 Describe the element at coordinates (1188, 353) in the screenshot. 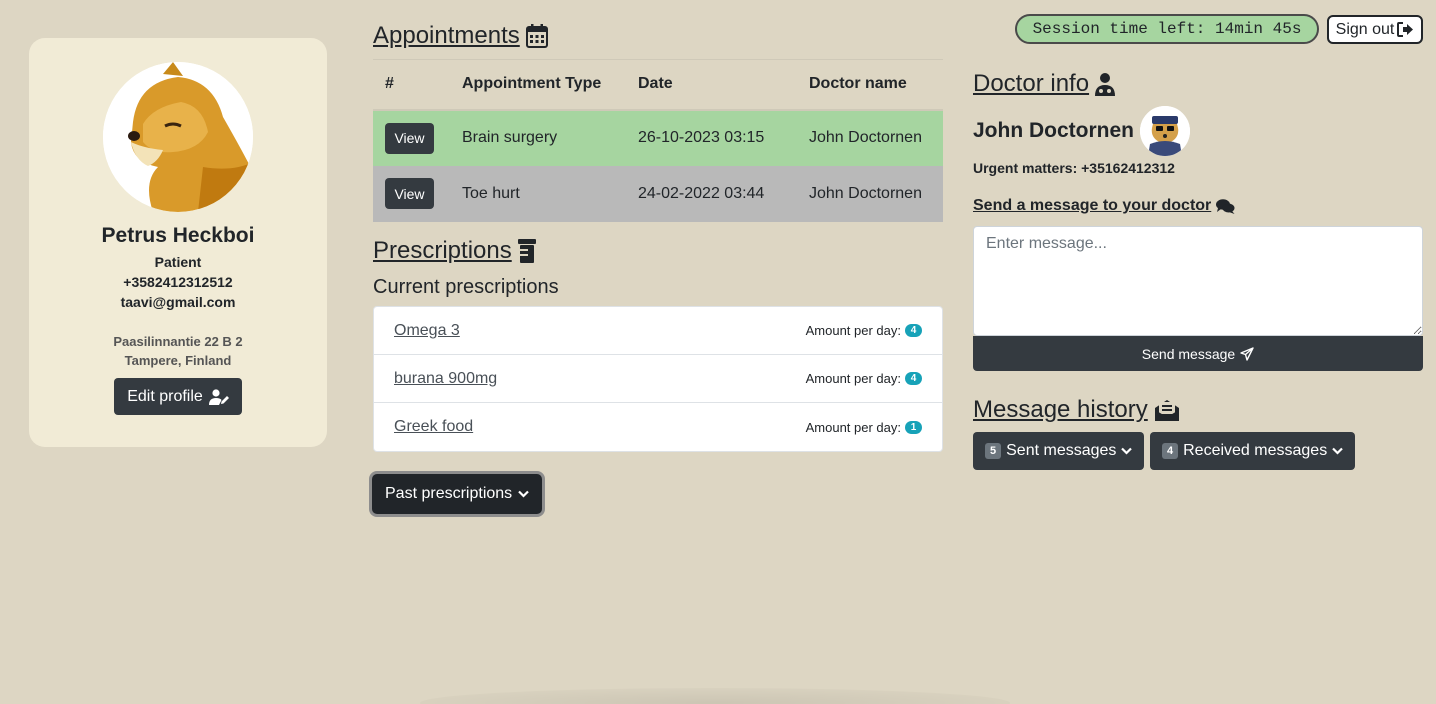

I see `send-message-label: Send message` at that location.